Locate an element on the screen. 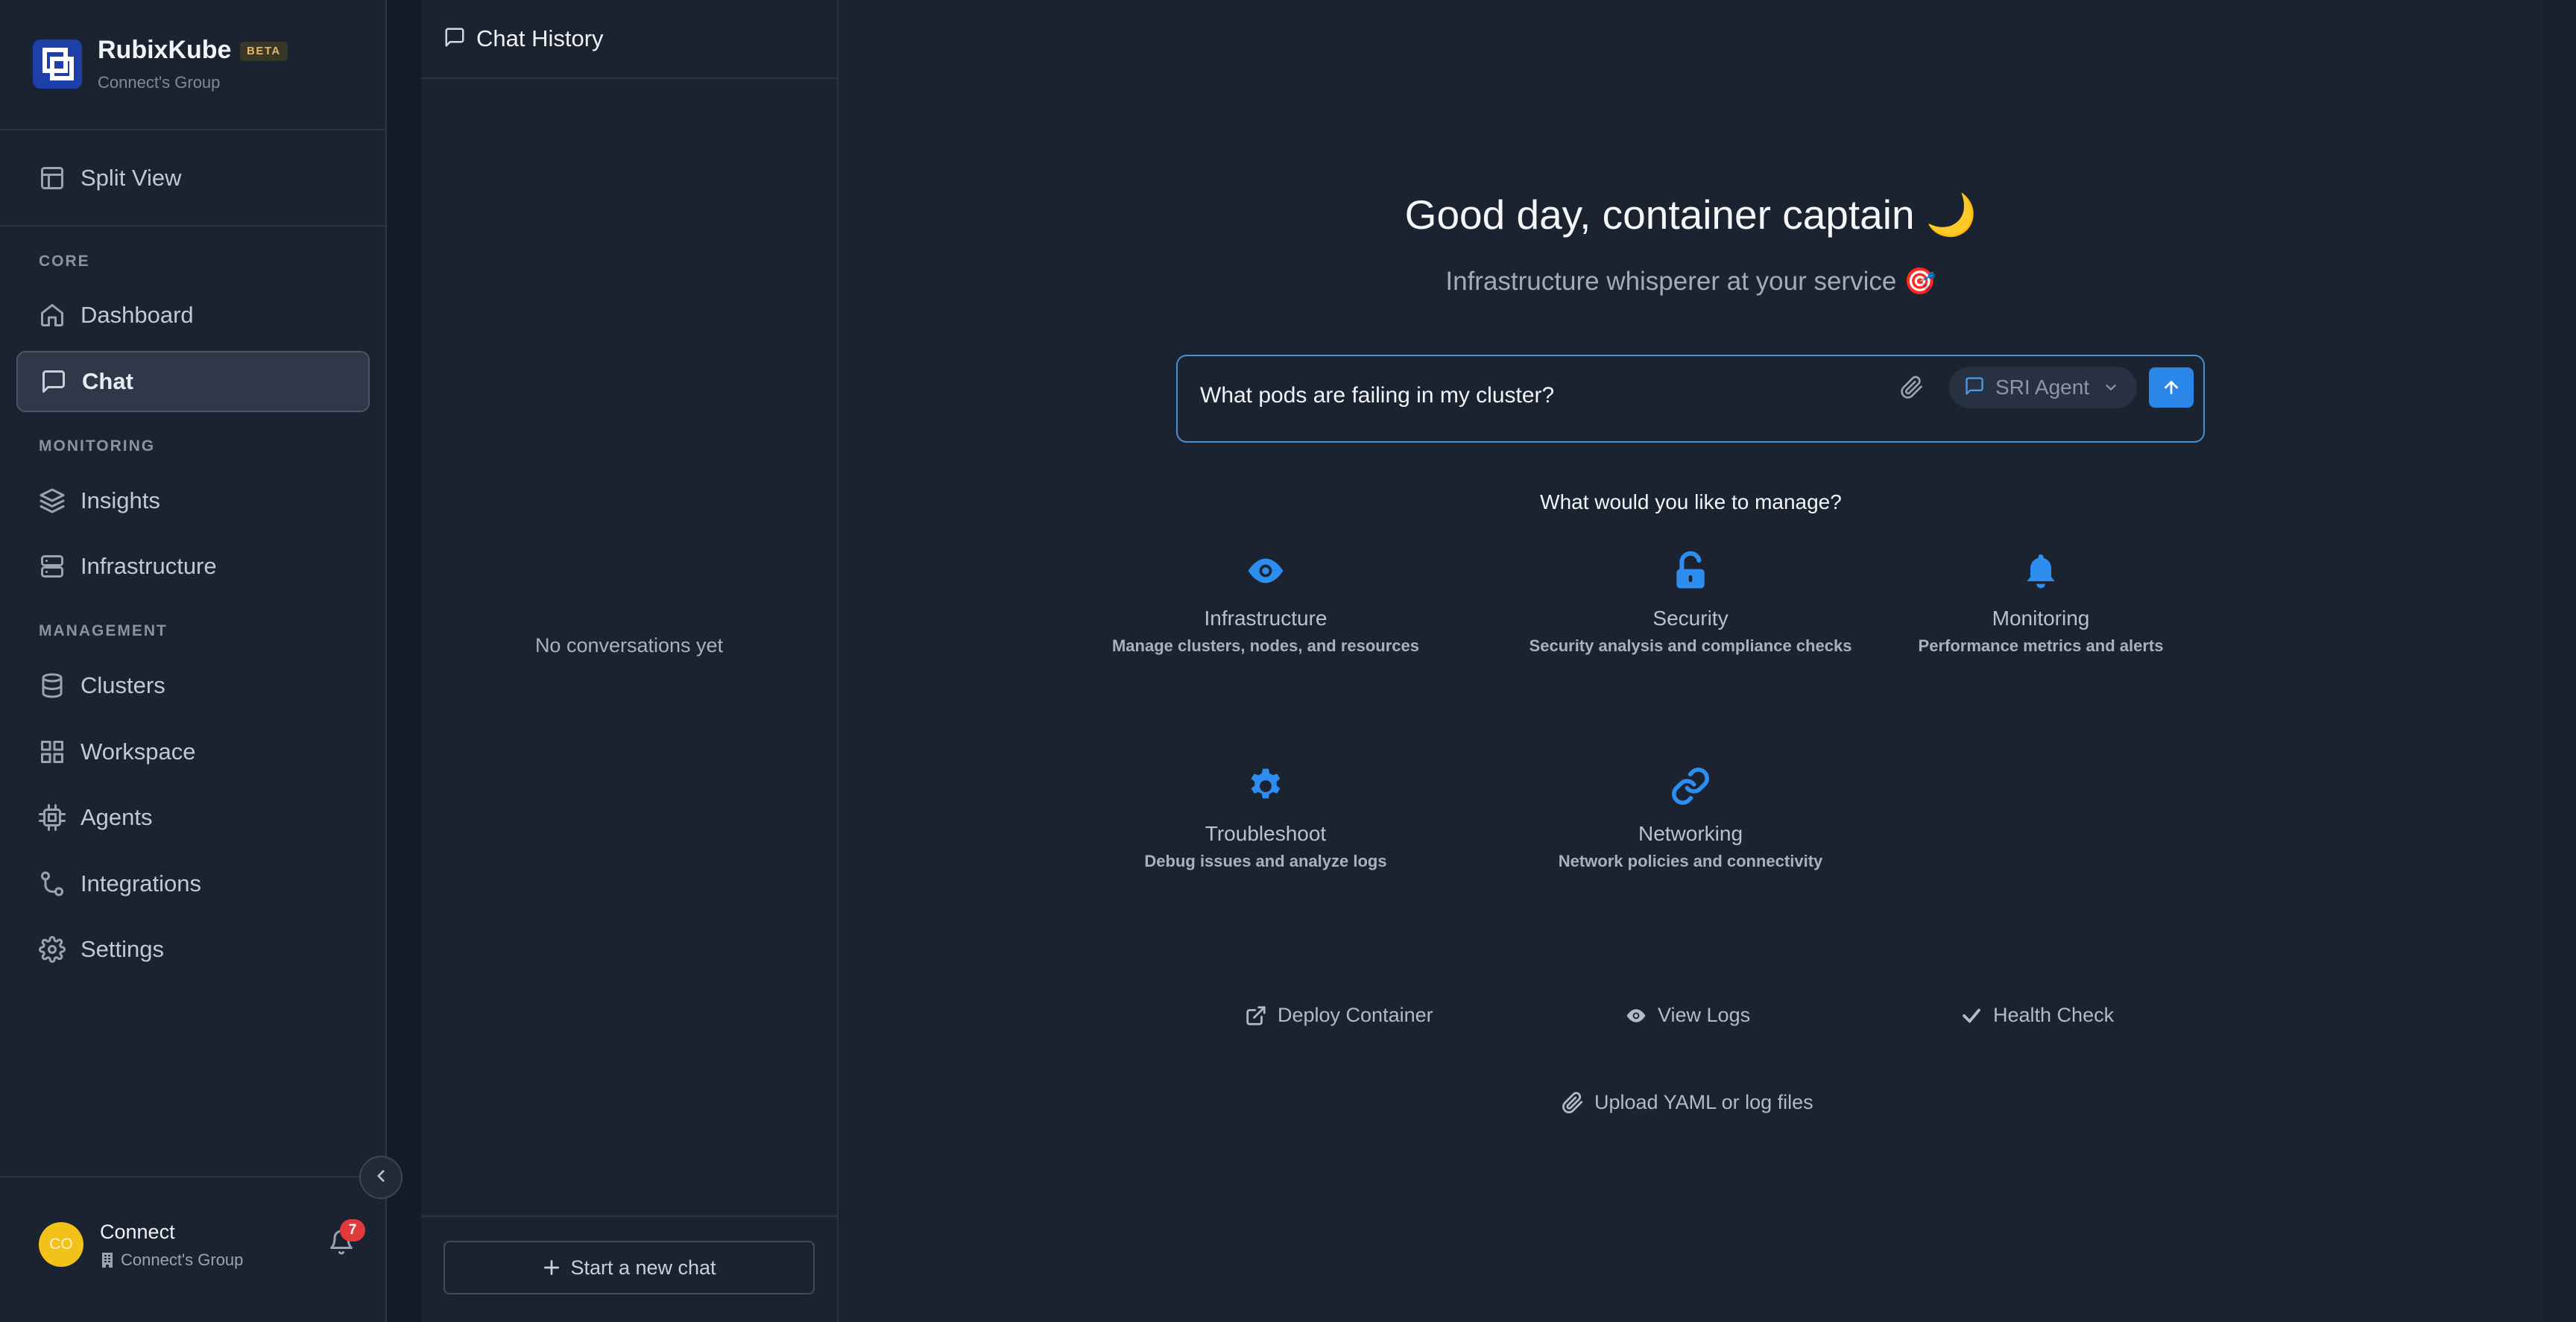 The width and height of the screenshot is (2576, 1322). arrow-up-icon is located at coordinates (2172, 387).